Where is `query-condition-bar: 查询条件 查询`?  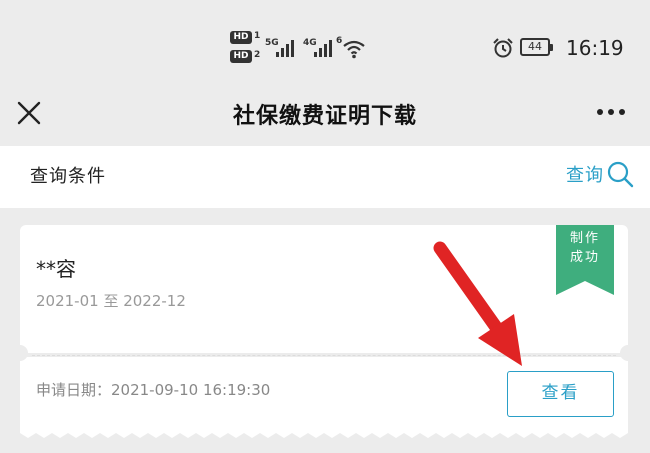 query-condition-bar: 查询条件 查询 is located at coordinates (325, 177).